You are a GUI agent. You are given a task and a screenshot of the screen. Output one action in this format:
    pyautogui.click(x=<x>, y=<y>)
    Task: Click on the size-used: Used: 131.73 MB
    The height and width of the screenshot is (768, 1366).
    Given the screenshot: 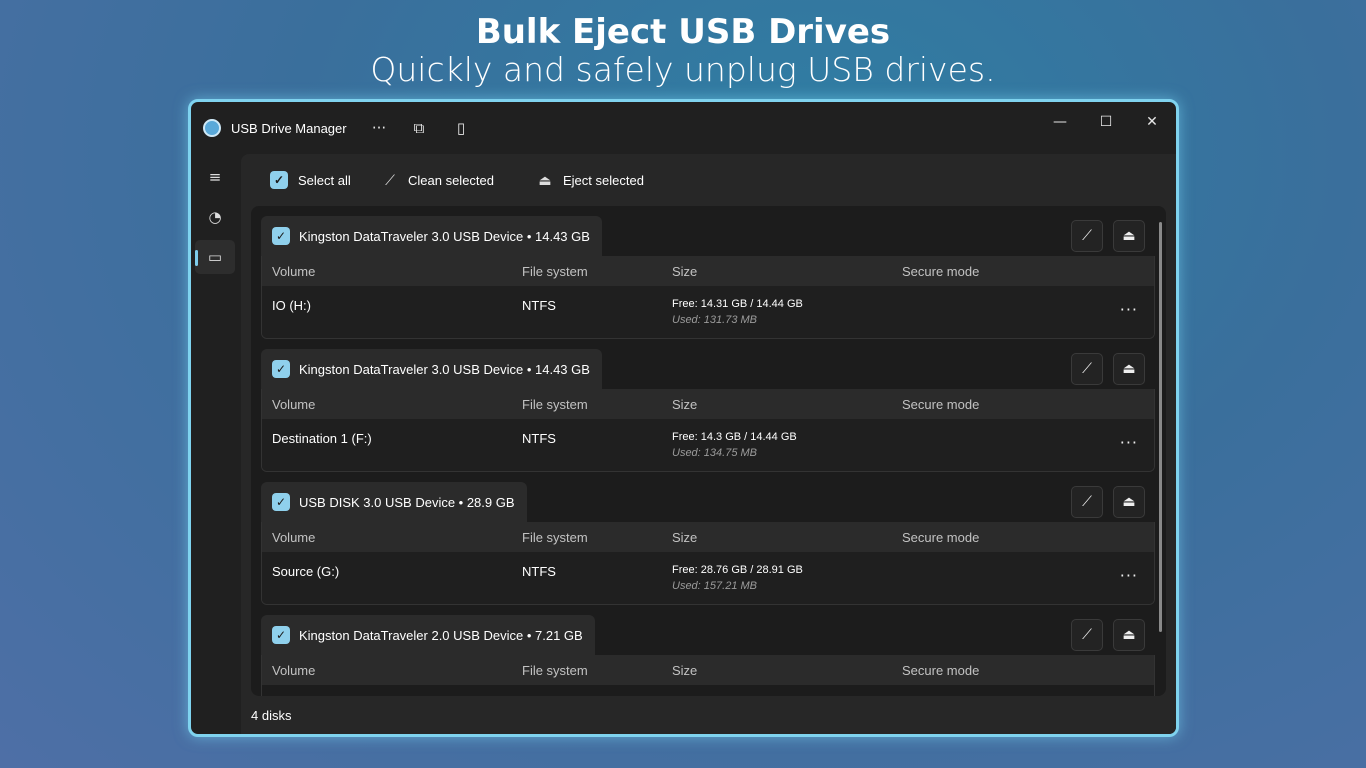 What is the action you would take?
    pyautogui.click(x=714, y=320)
    